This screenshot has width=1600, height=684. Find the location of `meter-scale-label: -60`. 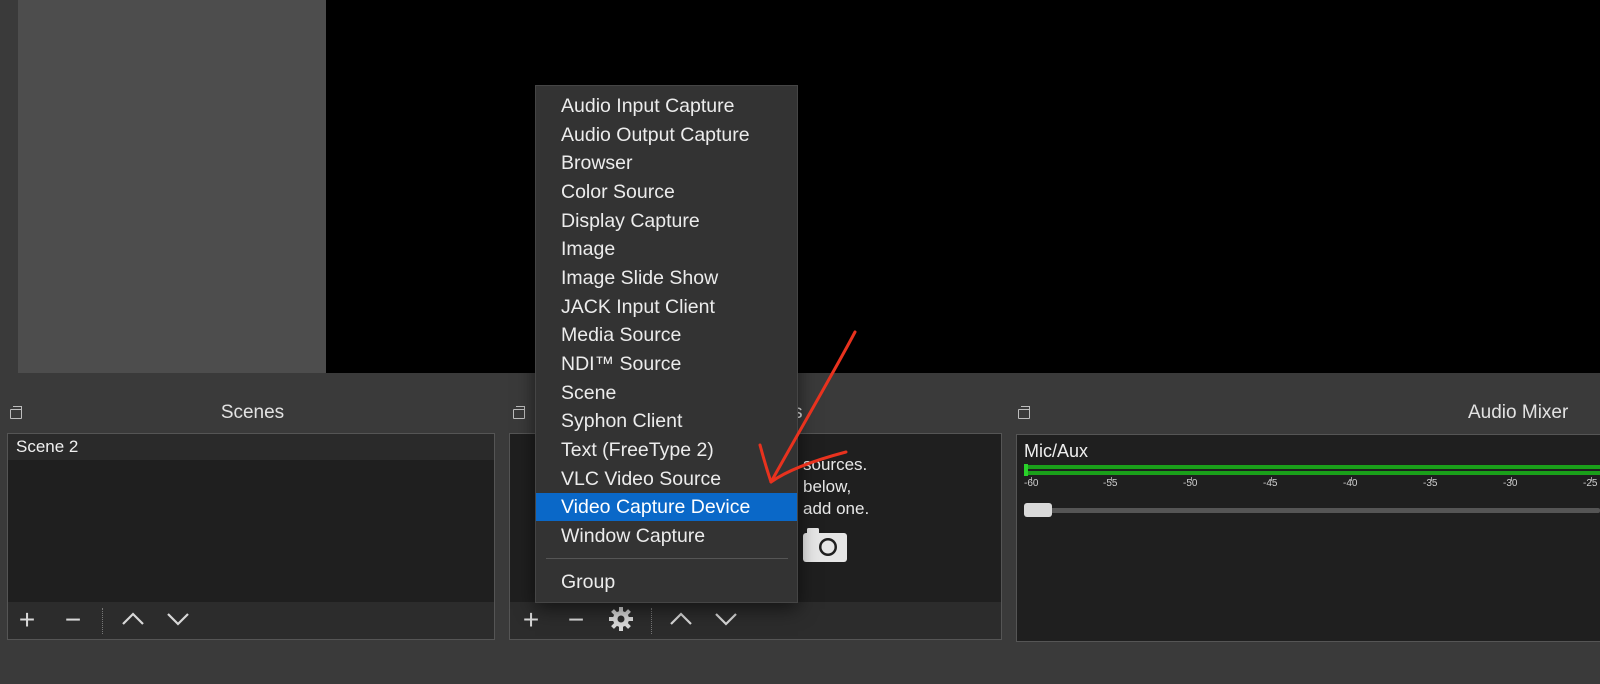

meter-scale-label: -60 is located at coordinates (1031, 483).